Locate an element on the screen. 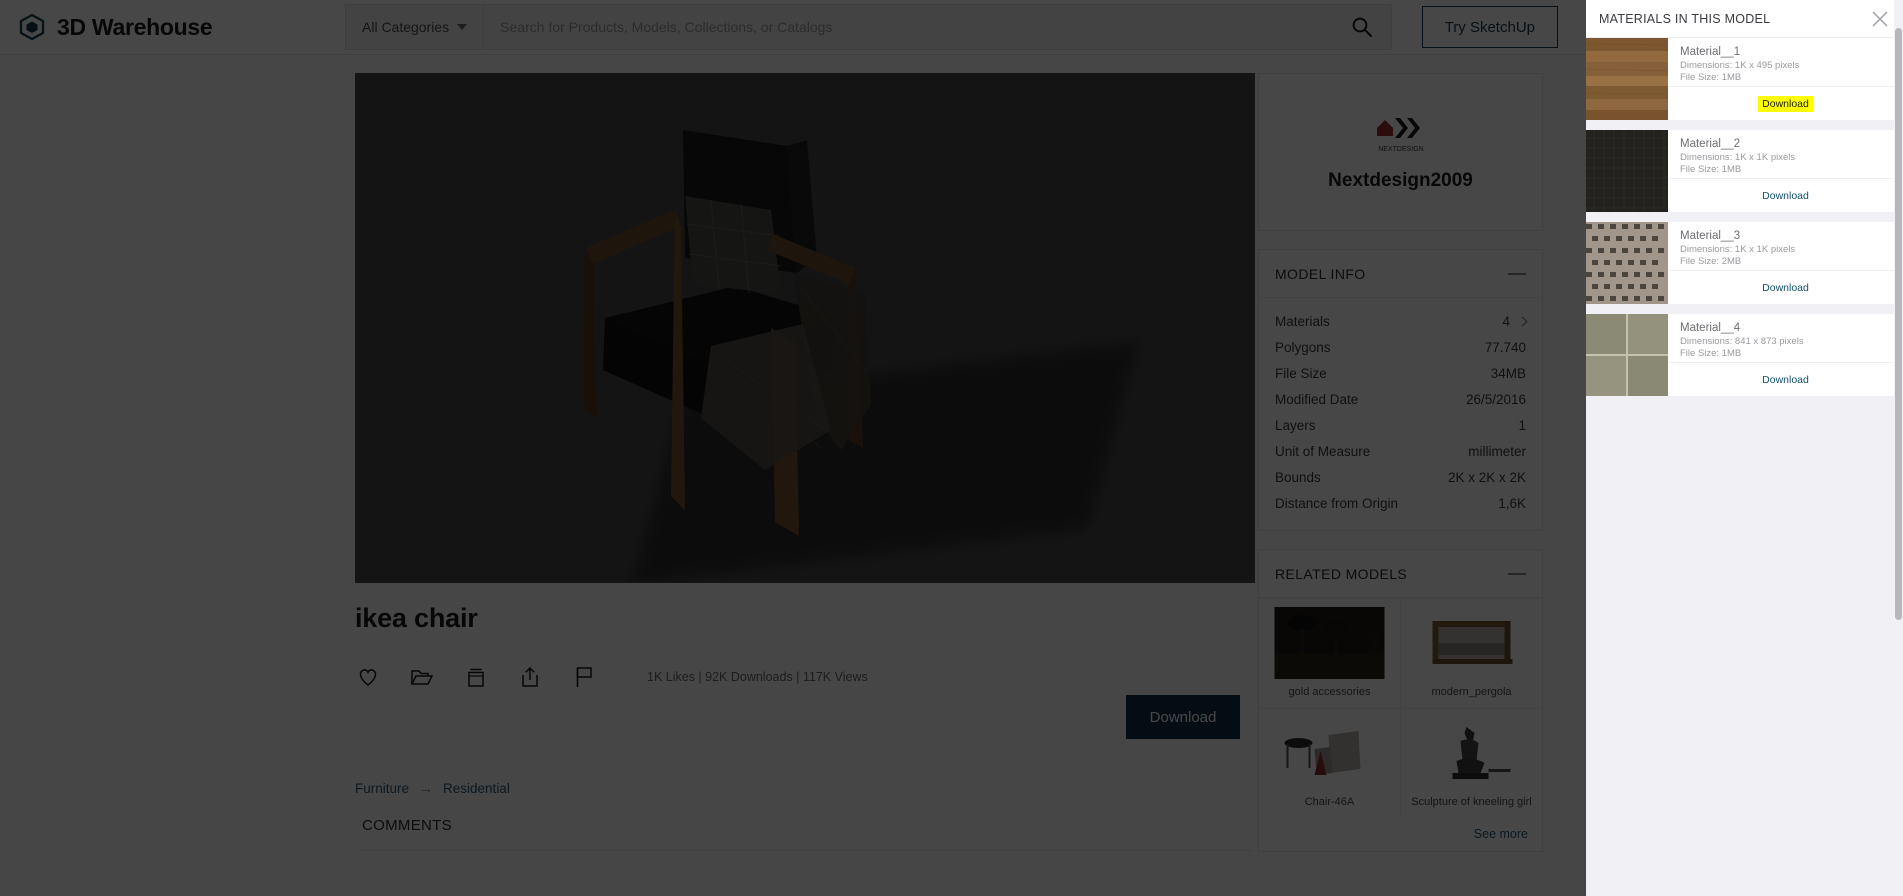 The height and width of the screenshot is (896, 1903). page-title: ikea chair is located at coordinates (416, 618).